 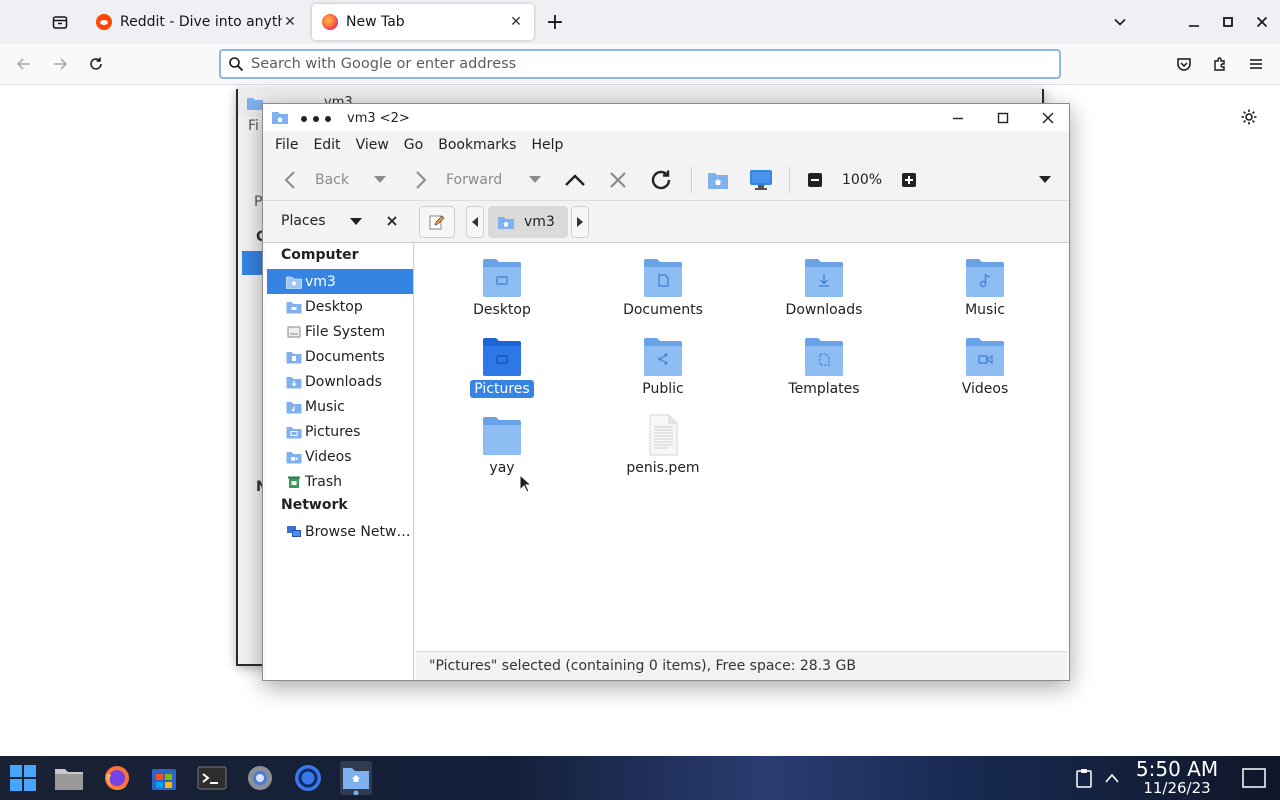 What do you see at coordinates (761, 180) in the screenshot?
I see `computer-button` at bounding box center [761, 180].